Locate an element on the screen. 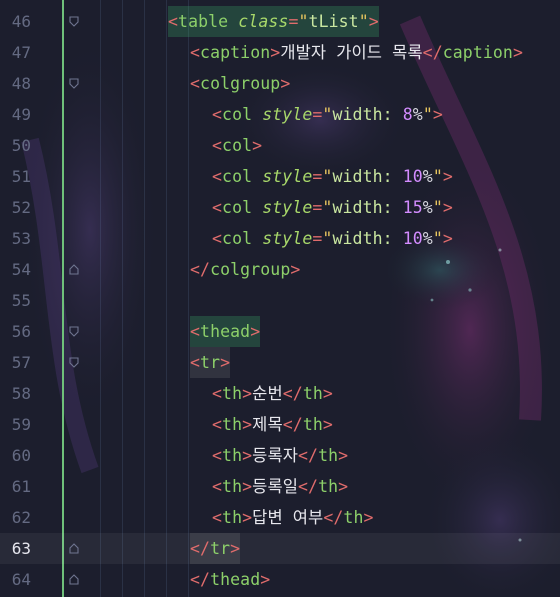  code-line: 55 is located at coordinates (280, 300).